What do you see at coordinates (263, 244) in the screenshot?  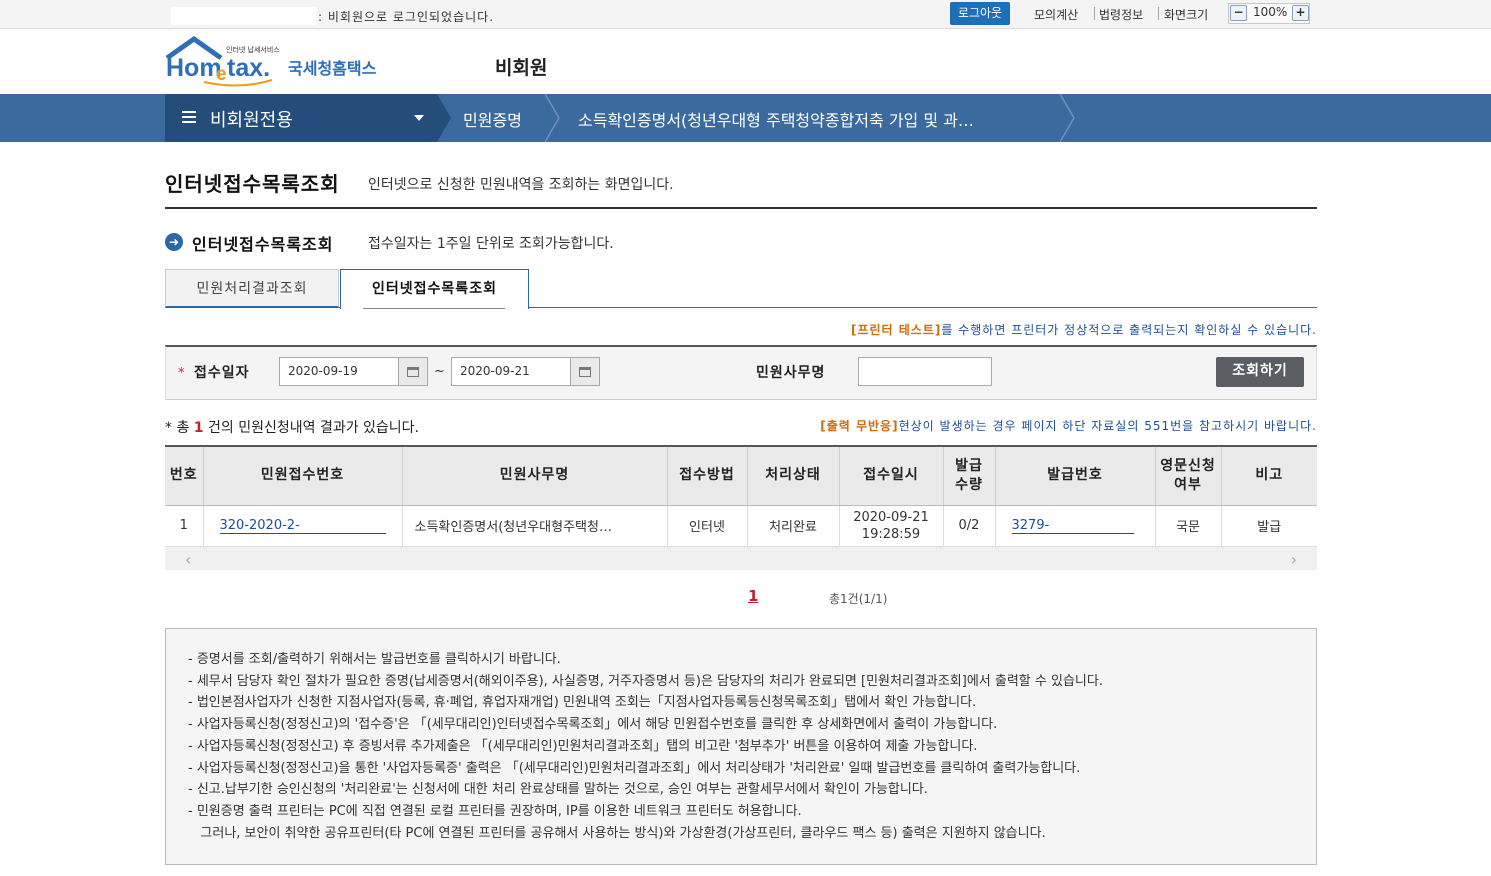 I see `section-title: 인터넷접수목록조회` at bounding box center [263, 244].